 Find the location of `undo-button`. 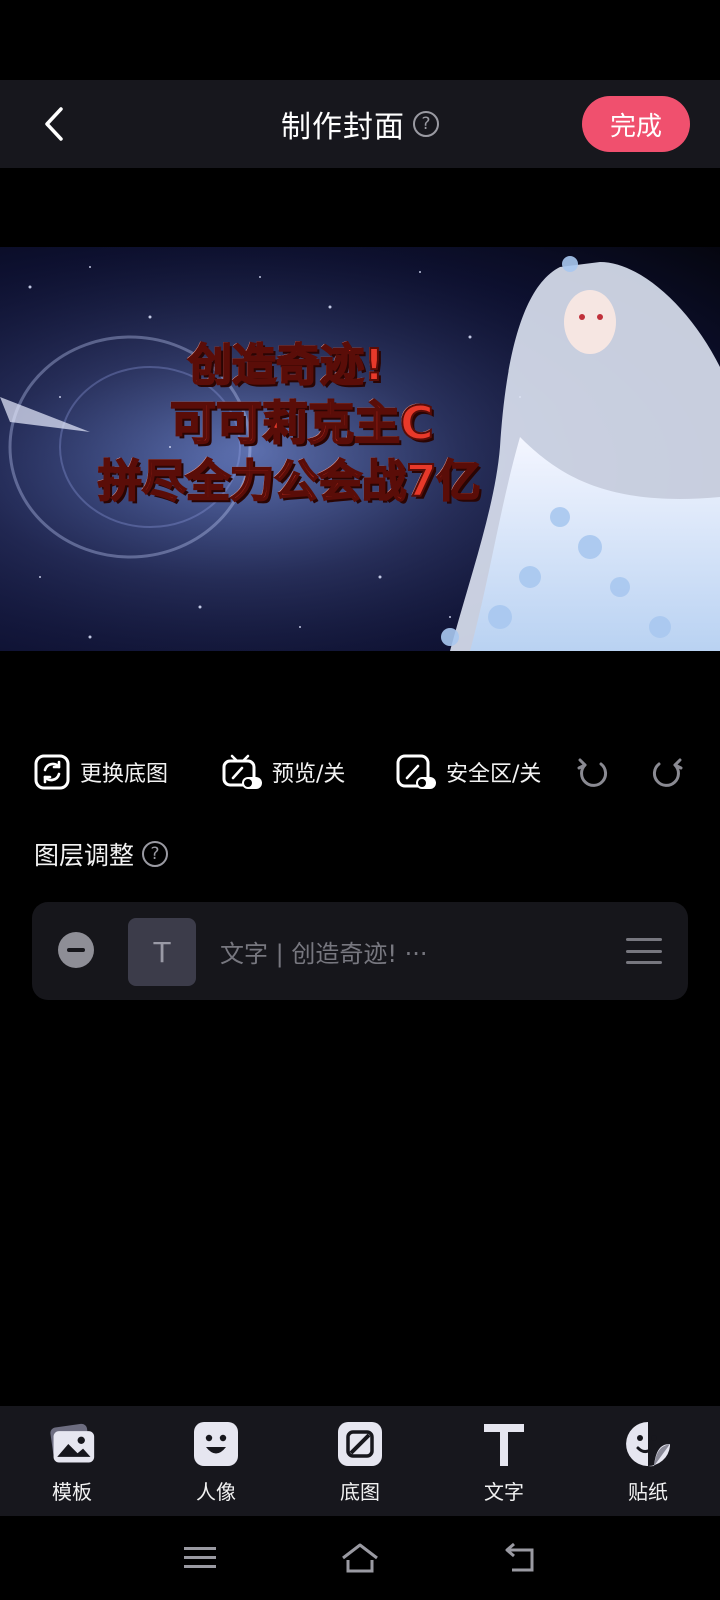

undo-button is located at coordinates (592, 772).